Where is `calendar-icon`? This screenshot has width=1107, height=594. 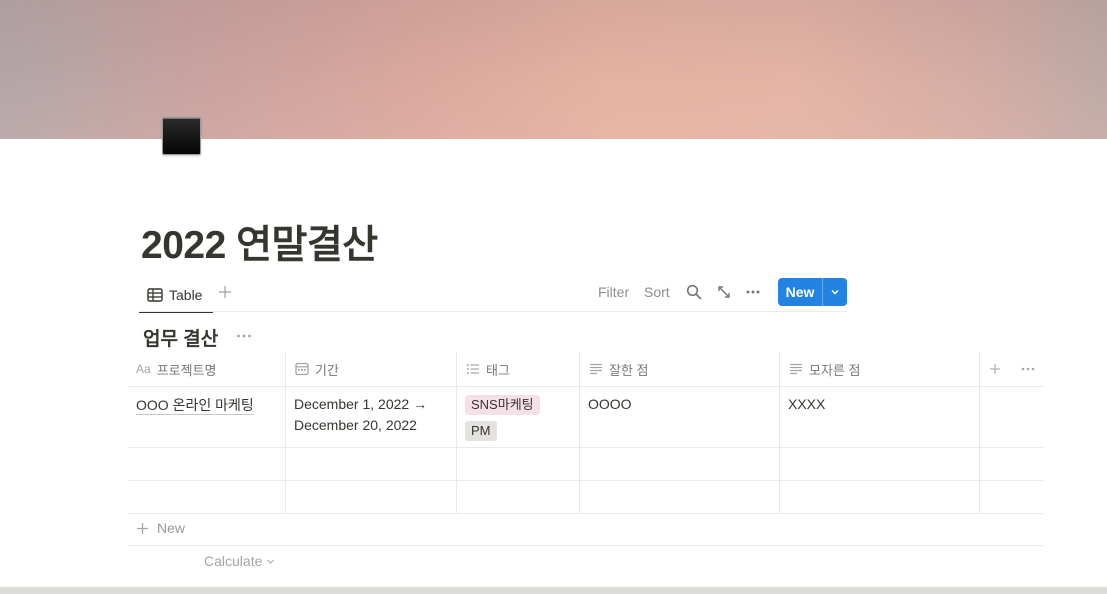 calendar-icon is located at coordinates (302, 369).